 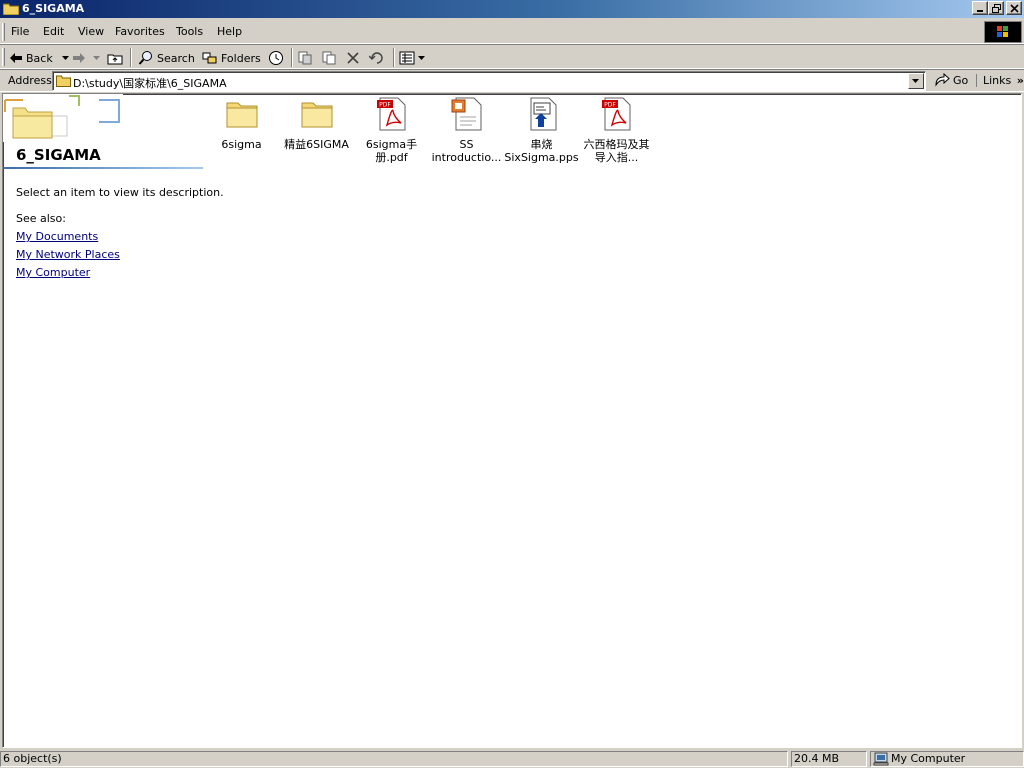 What do you see at coordinates (512, 32) in the screenshot?
I see `menu-bar: File Edit View Favorites Tools Help` at bounding box center [512, 32].